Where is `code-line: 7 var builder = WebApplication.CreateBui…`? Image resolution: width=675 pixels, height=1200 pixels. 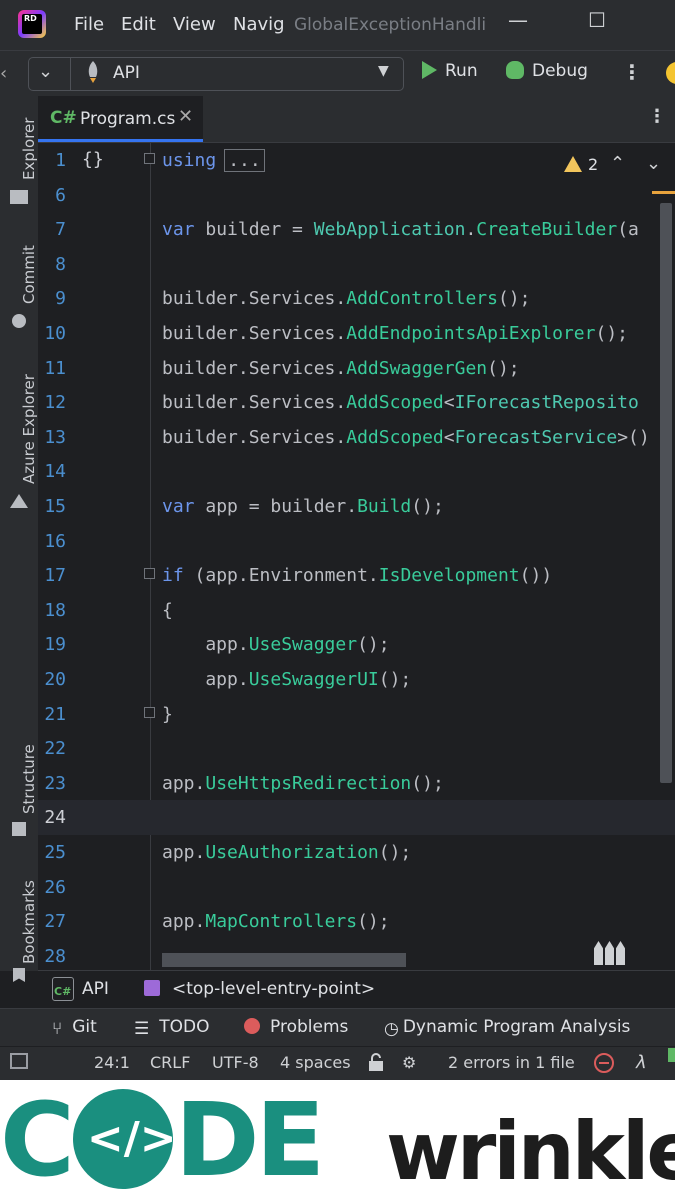
code-line: 7 var builder = WebApplication.CreateBui… is located at coordinates (356, 229).